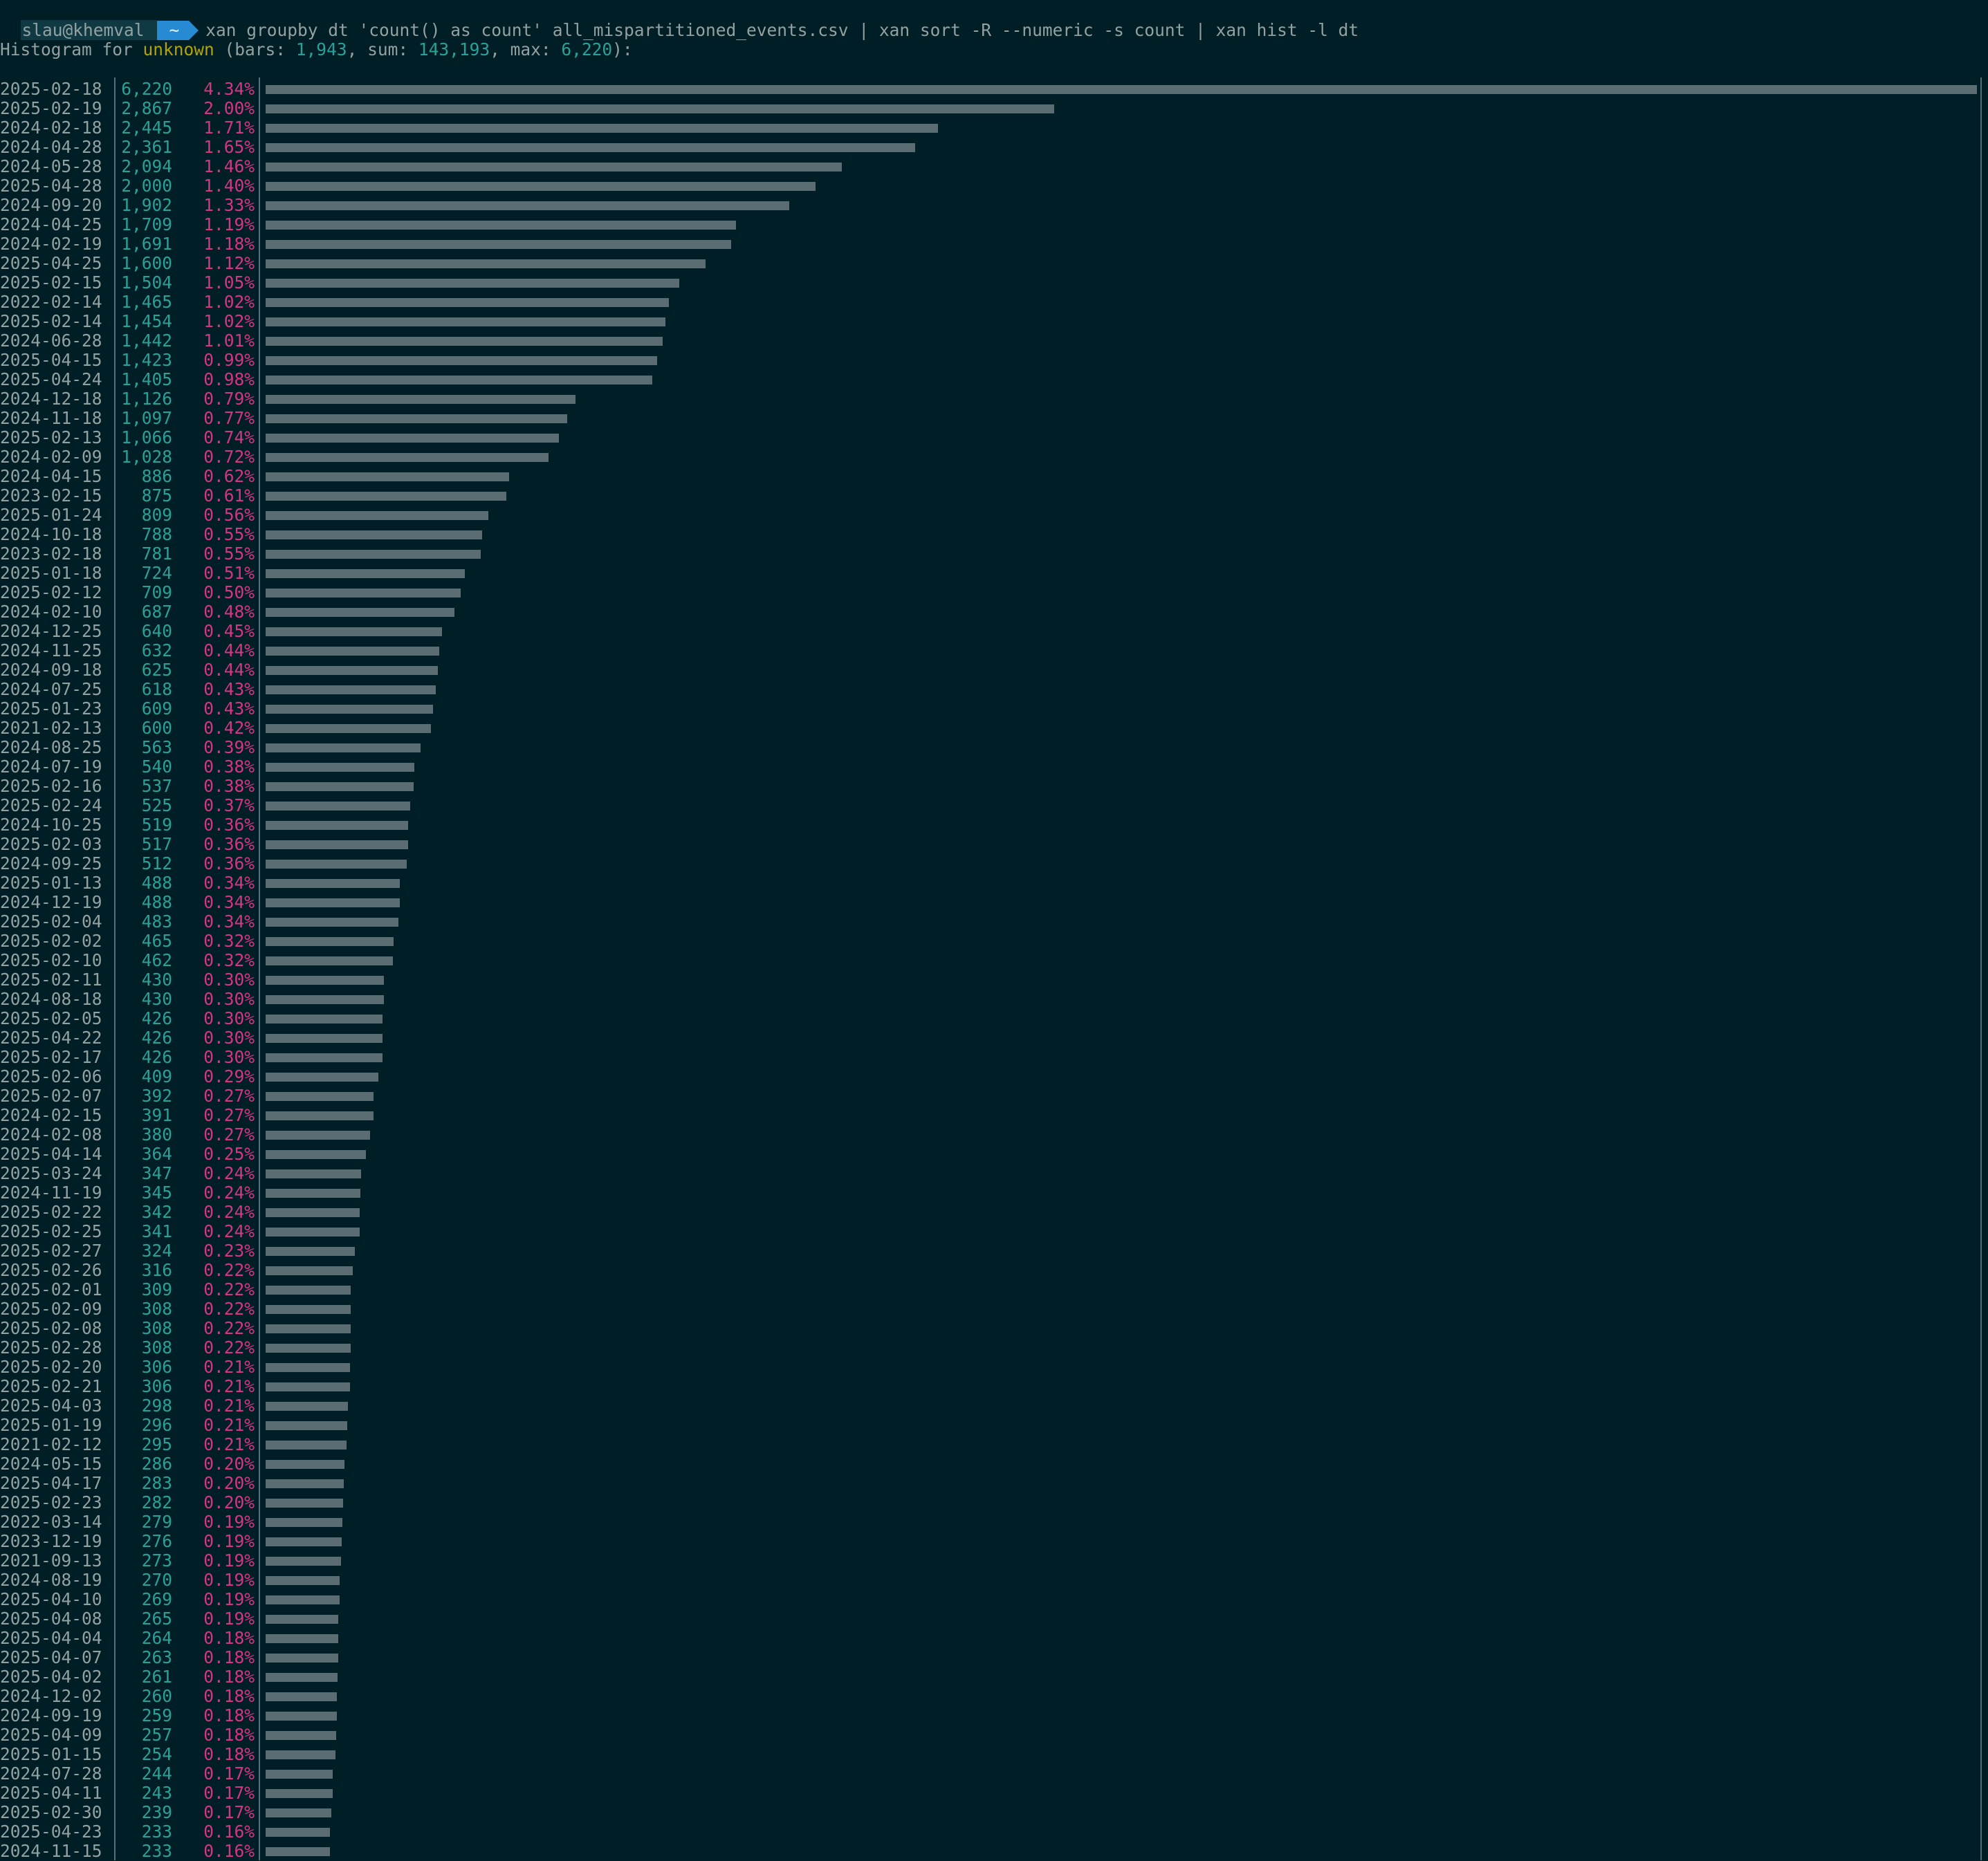  What do you see at coordinates (51, 1657) in the screenshot?
I see `row-date-label: 2025-04-07` at bounding box center [51, 1657].